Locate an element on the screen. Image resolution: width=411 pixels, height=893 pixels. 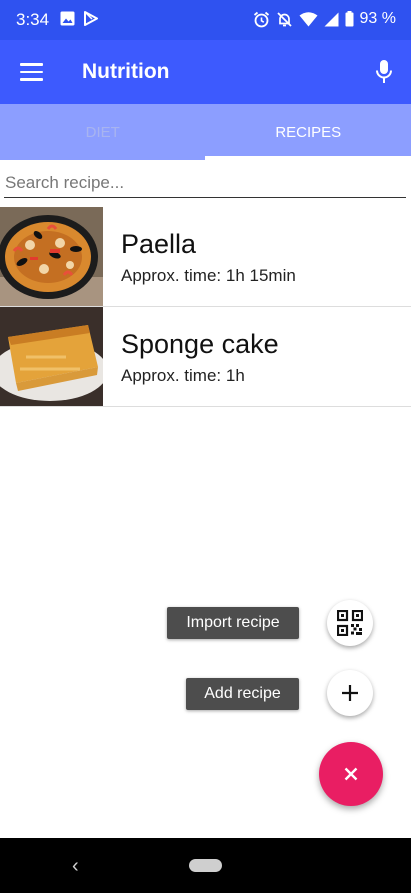
tab-indicator is located at coordinates (308, 158).